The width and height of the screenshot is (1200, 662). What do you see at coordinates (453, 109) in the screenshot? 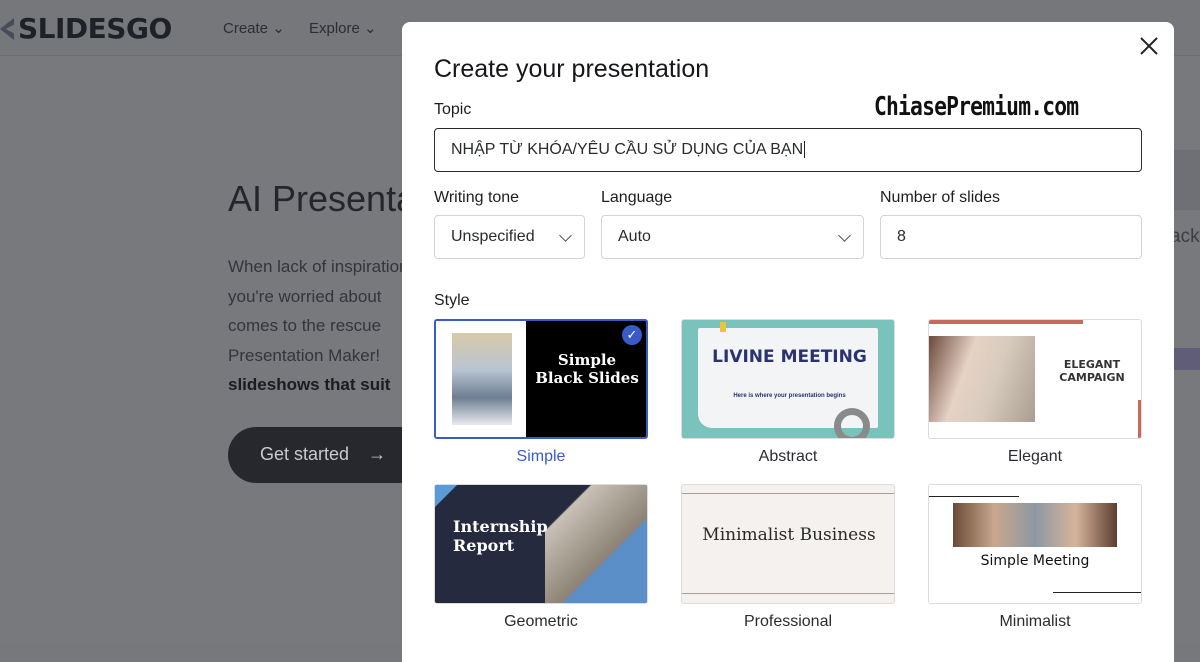
I see `topic-label: Topic` at bounding box center [453, 109].